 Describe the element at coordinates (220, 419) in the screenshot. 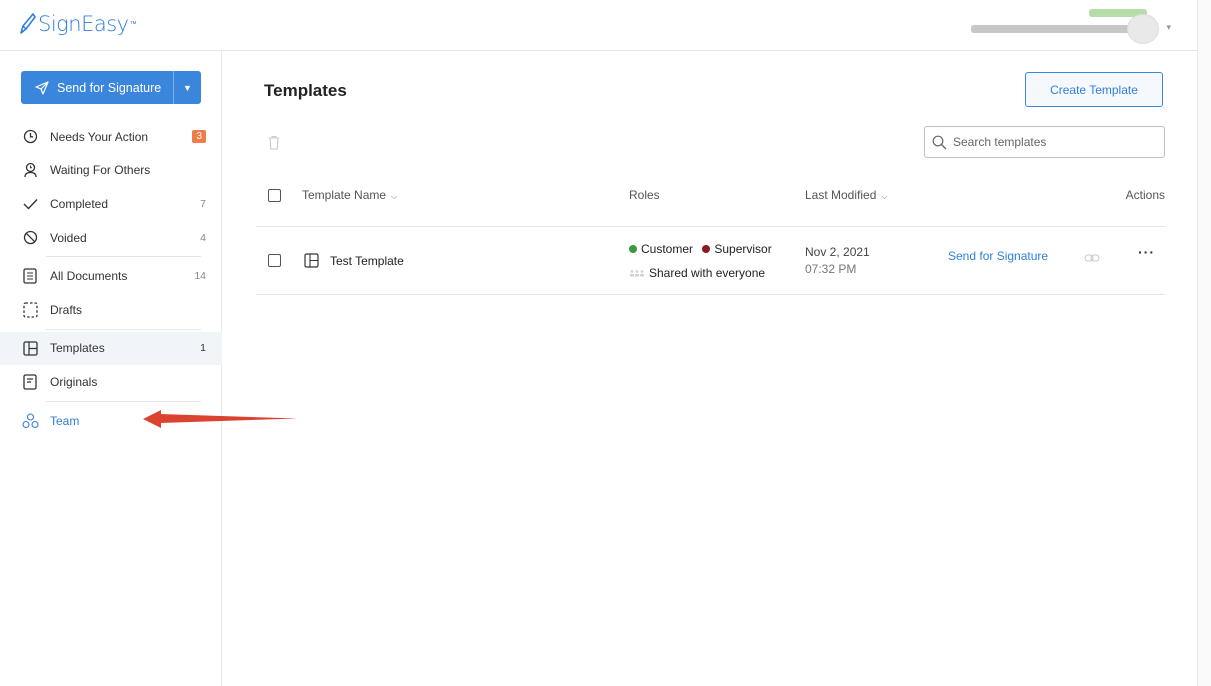

I see `annotation-arrow` at that location.